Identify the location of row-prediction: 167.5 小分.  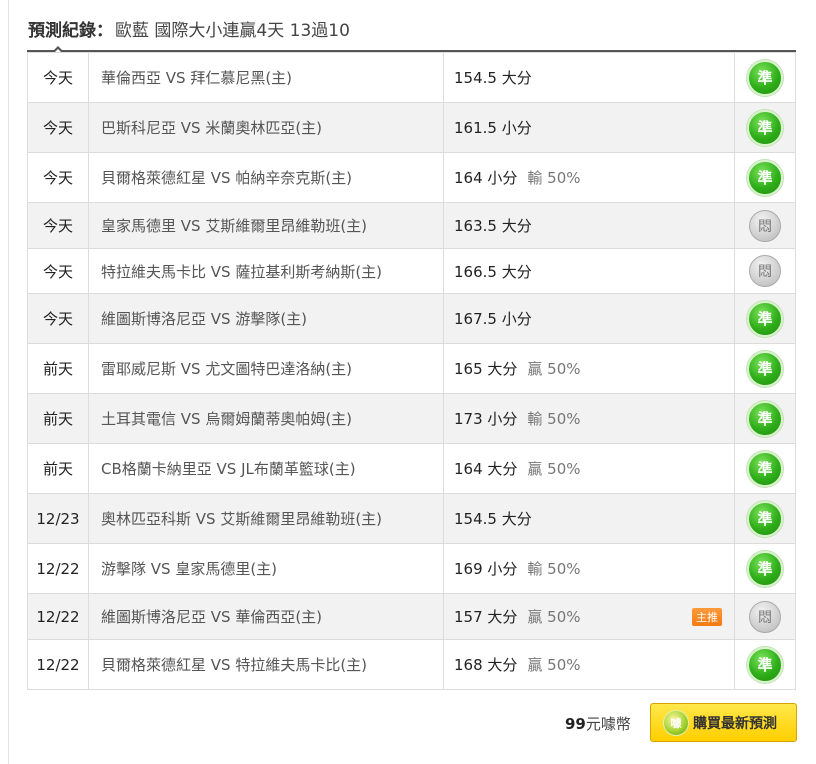
(493, 319).